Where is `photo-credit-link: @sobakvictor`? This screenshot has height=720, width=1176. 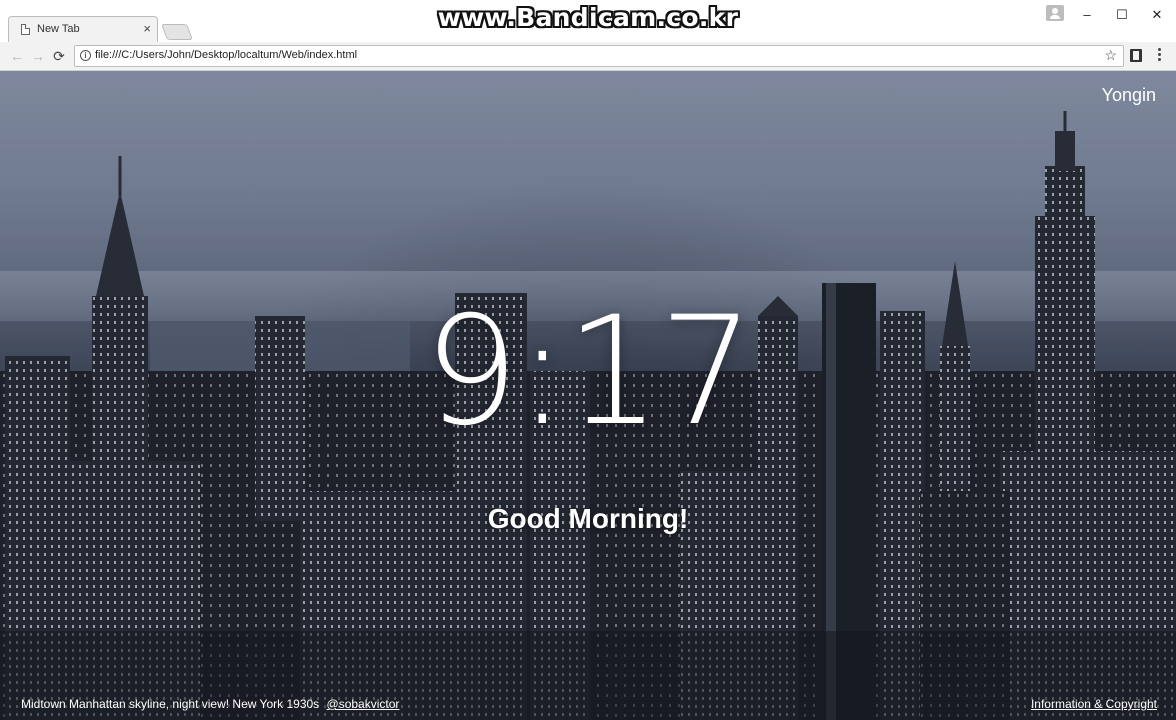 photo-credit-link: @sobakvictor is located at coordinates (363, 704).